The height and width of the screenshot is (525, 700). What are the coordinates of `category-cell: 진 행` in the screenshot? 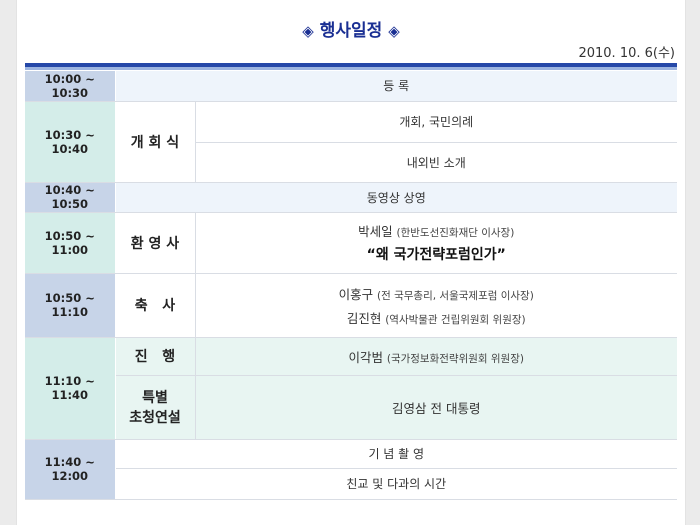 It's located at (155, 356).